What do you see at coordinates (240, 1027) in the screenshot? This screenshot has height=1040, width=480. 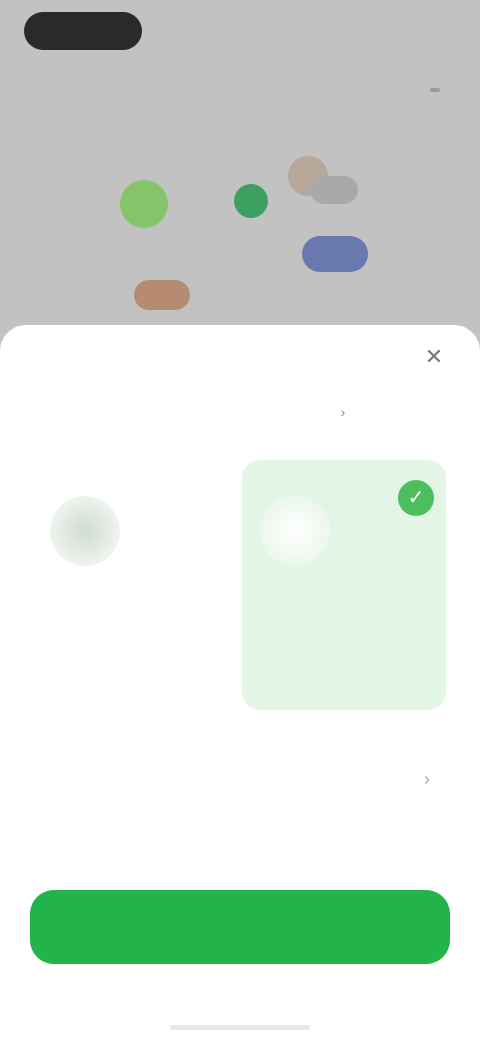 I see `home-indicator` at bounding box center [240, 1027].